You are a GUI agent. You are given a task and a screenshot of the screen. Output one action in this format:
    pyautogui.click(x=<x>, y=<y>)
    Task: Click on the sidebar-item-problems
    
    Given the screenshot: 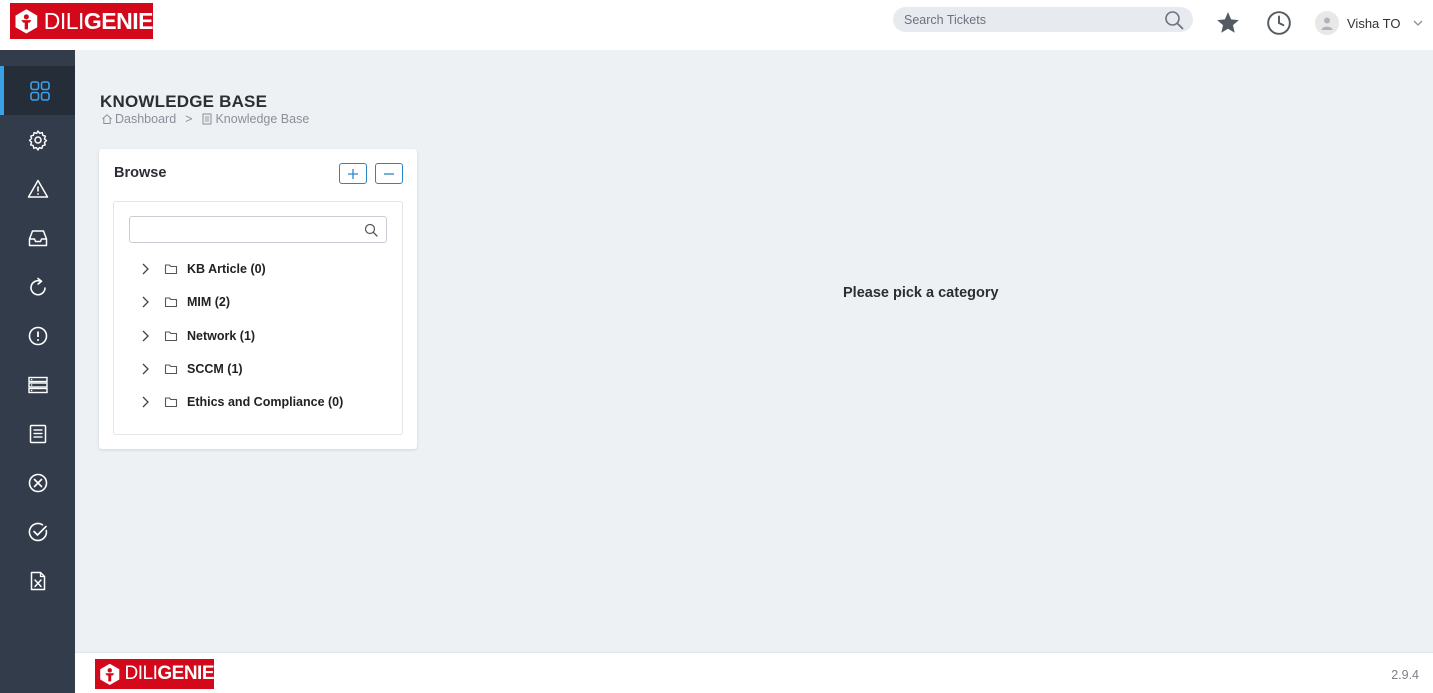 What is the action you would take?
    pyautogui.click(x=37, y=335)
    